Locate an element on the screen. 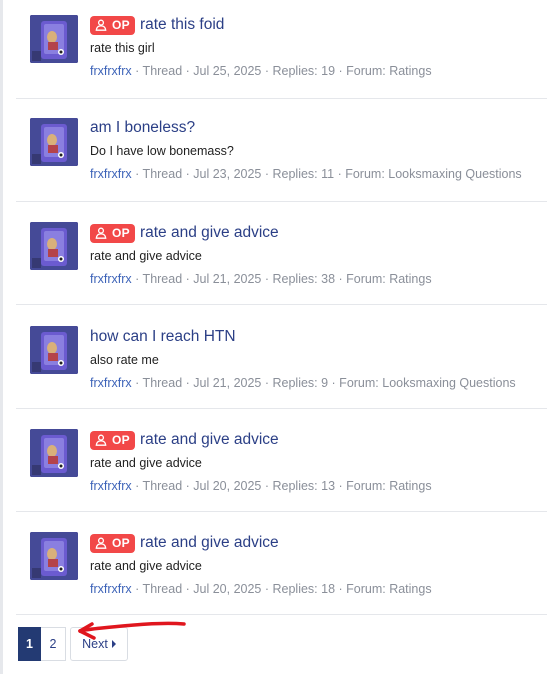 Image resolution: width=547 pixels, height=674 pixels. page-1-button: 1 is located at coordinates (29, 644).